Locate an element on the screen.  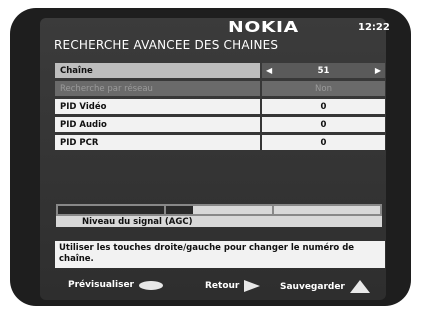
signal-bar-fill is located at coordinates (125, 210).